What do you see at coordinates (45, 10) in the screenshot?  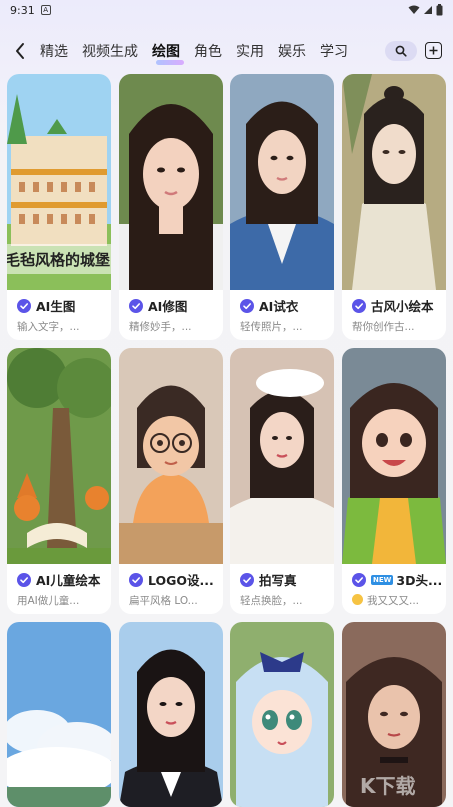 I see `notification-icon: A` at bounding box center [45, 10].